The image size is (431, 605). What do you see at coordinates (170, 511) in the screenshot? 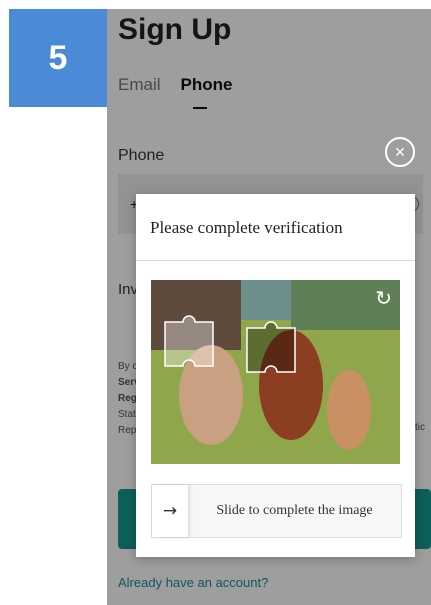
I see `arrow-right-icon: →` at bounding box center [170, 511].